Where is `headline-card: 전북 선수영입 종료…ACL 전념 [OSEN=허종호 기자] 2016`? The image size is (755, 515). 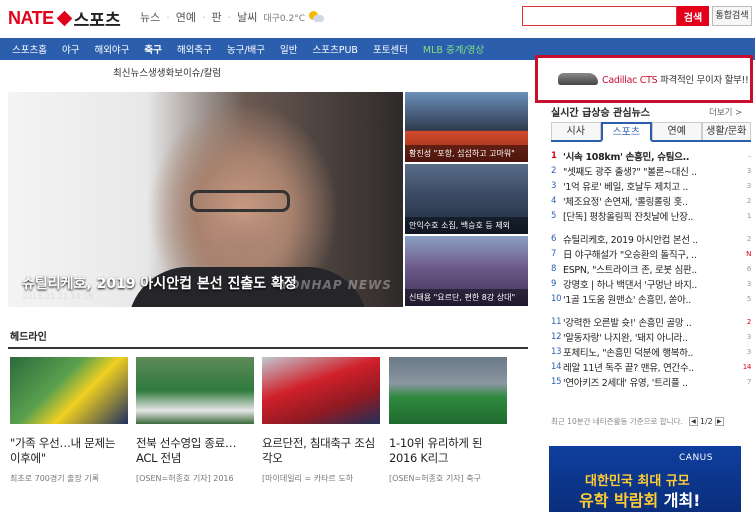
headline-card: 전북 선수영입 종료…ACL 전념 [OSEN=허종호 기자] 2016 is located at coordinates (195, 420).